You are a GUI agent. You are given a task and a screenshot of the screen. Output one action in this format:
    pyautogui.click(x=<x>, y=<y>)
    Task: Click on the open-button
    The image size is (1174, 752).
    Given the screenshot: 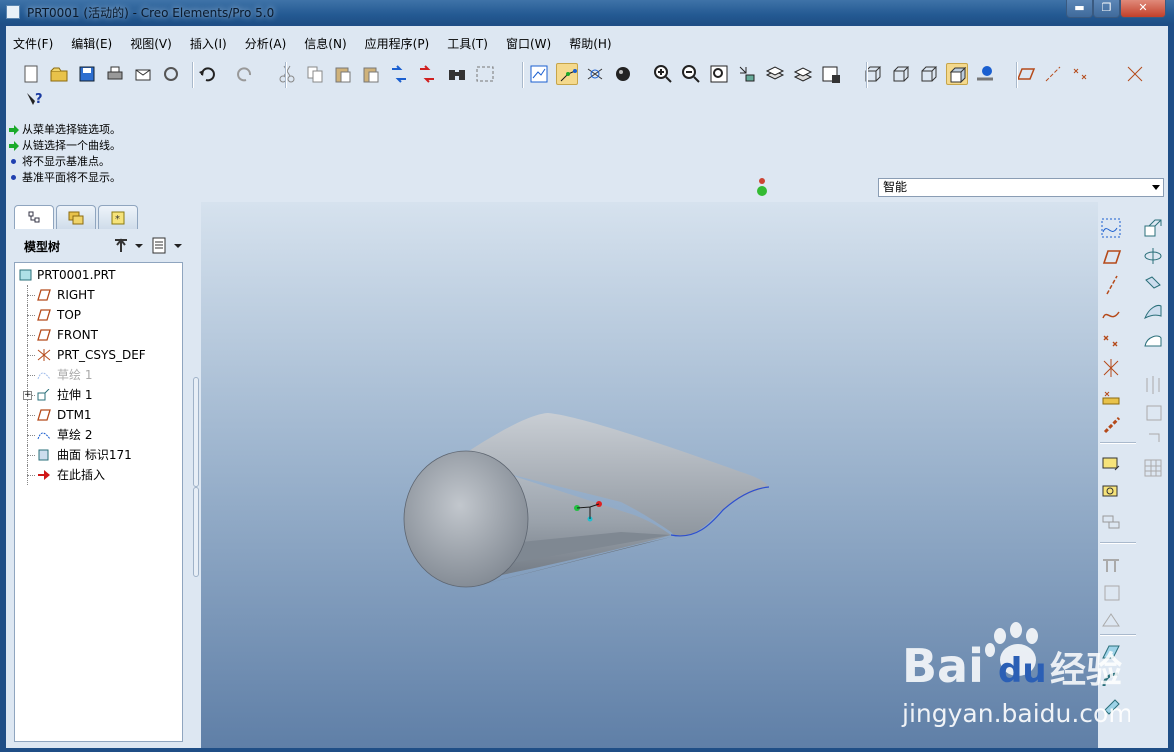 What is the action you would take?
    pyautogui.click(x=59, y=74)
    